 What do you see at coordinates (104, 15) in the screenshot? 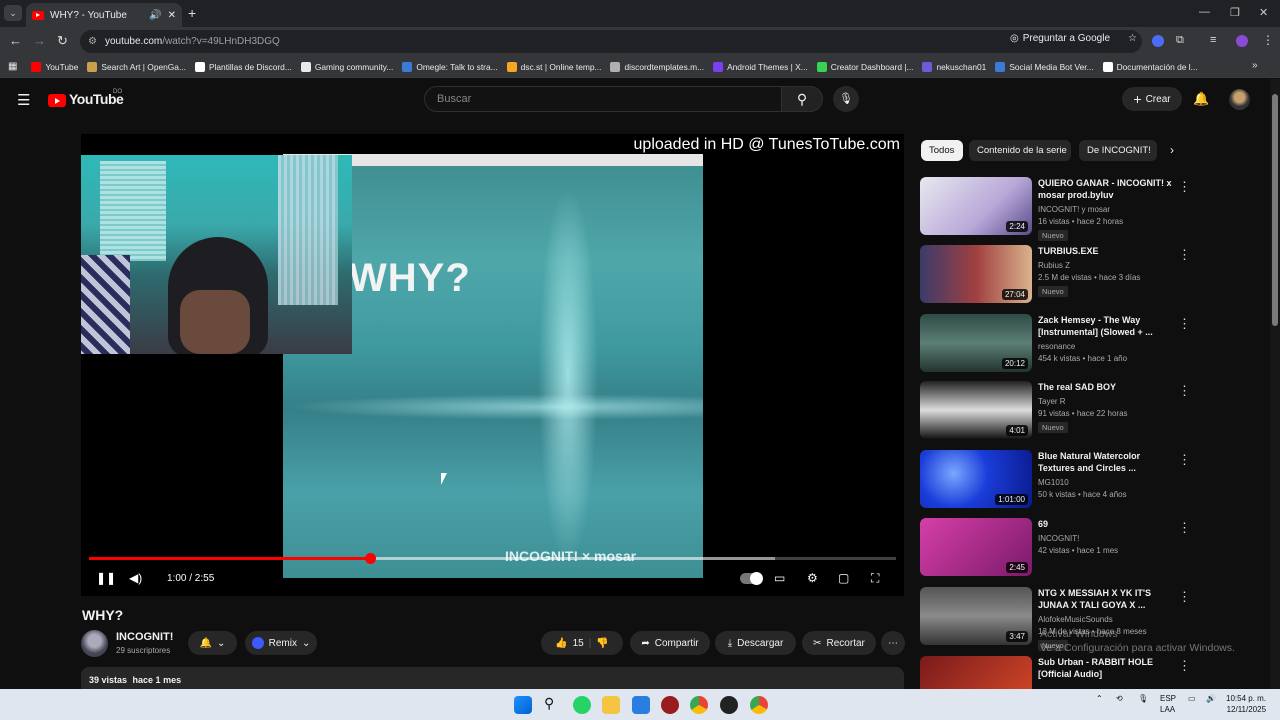
I see `browser-tab-active: WHY? - YouTube 🔊 ✕` at bounding box center [104, 15].